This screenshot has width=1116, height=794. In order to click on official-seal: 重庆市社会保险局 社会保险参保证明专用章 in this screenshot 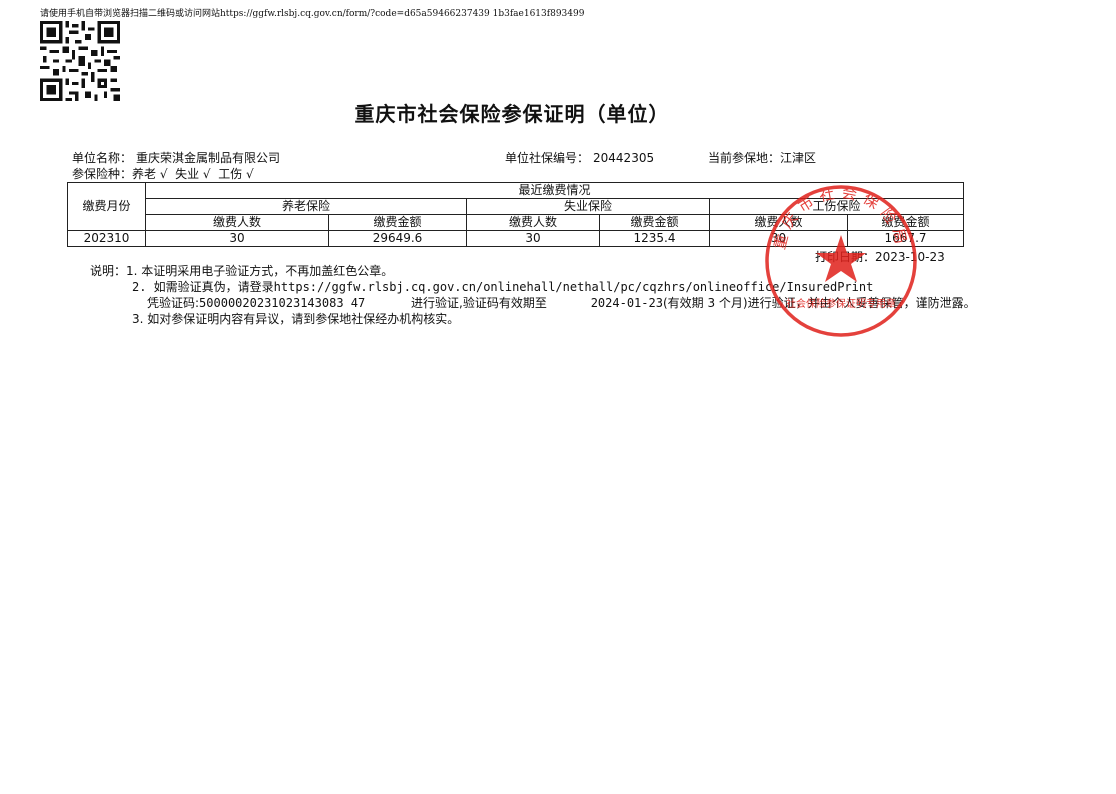, I will do `click(841, 260)`.